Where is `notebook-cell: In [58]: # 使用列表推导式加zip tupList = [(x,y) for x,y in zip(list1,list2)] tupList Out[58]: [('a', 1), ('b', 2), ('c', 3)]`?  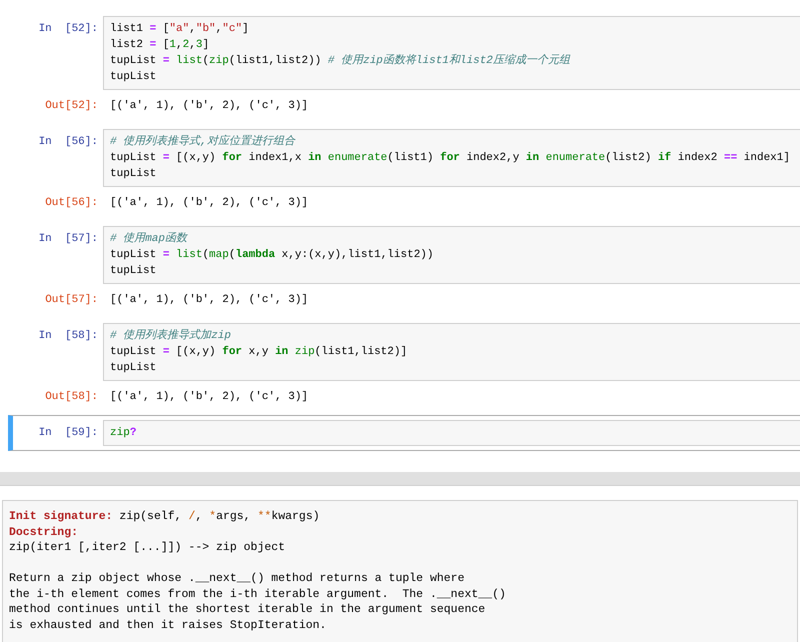 notebook-cell: In [58]: # 使用列表推导式加zip tupList = [(x,y) for x,y in zip(list1,list2)] tupList Out[58]: [('a', 1), ('b', 2), ('c', 3)] is located at coordinates (404, 364).